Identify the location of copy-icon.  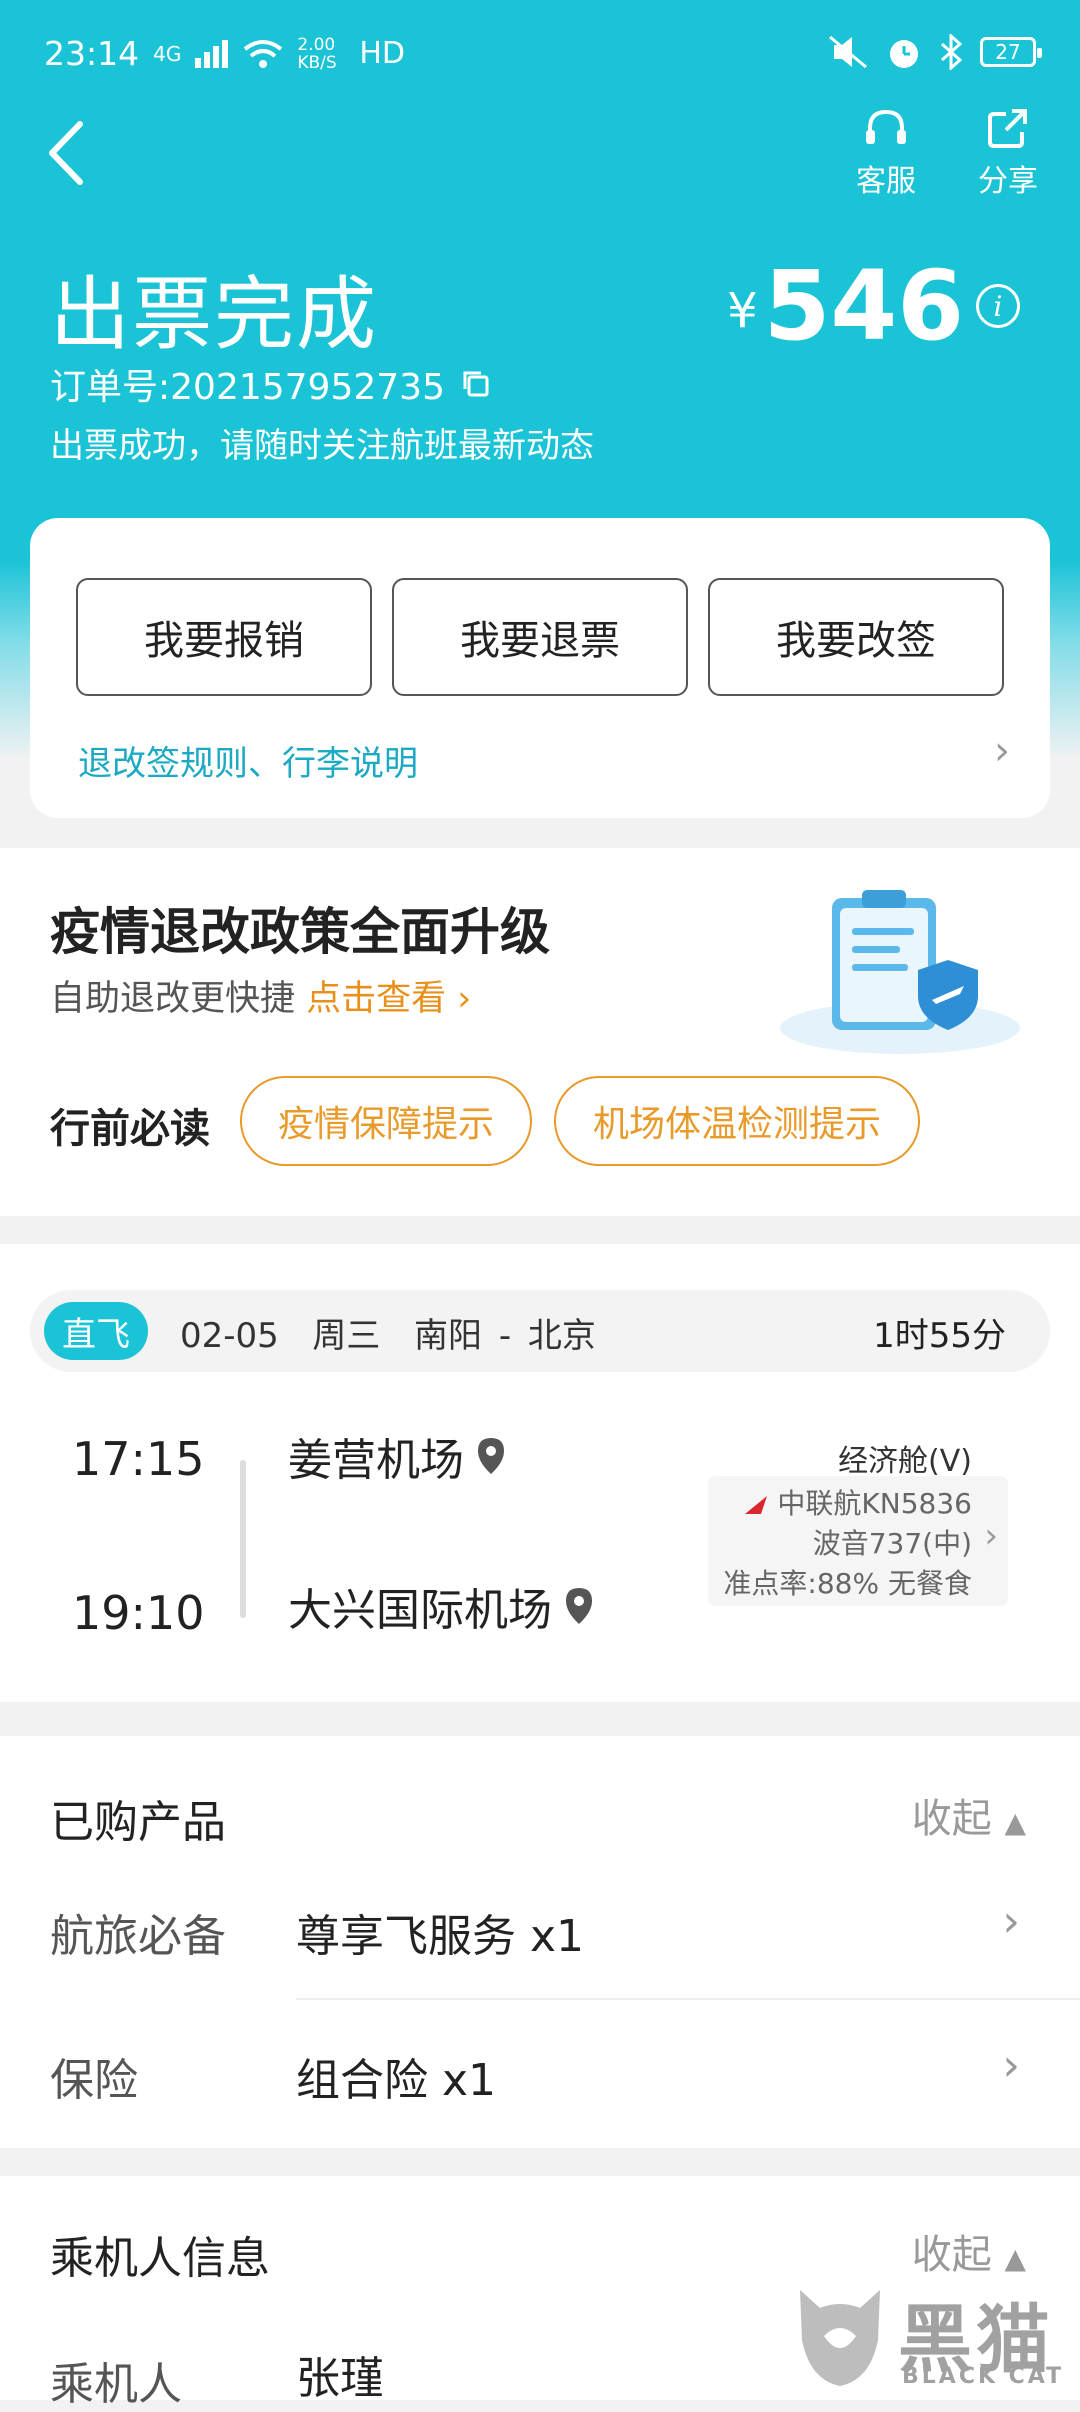
(476, 384).